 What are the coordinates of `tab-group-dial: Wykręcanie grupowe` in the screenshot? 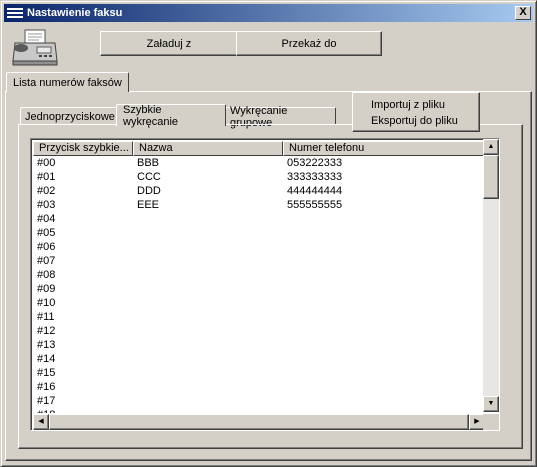 It's located at (280, 117).